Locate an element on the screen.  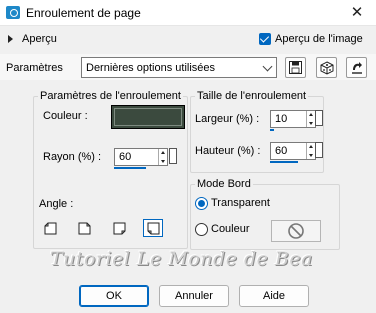
radius-spin-arrows is located at coordinates (162, 157).